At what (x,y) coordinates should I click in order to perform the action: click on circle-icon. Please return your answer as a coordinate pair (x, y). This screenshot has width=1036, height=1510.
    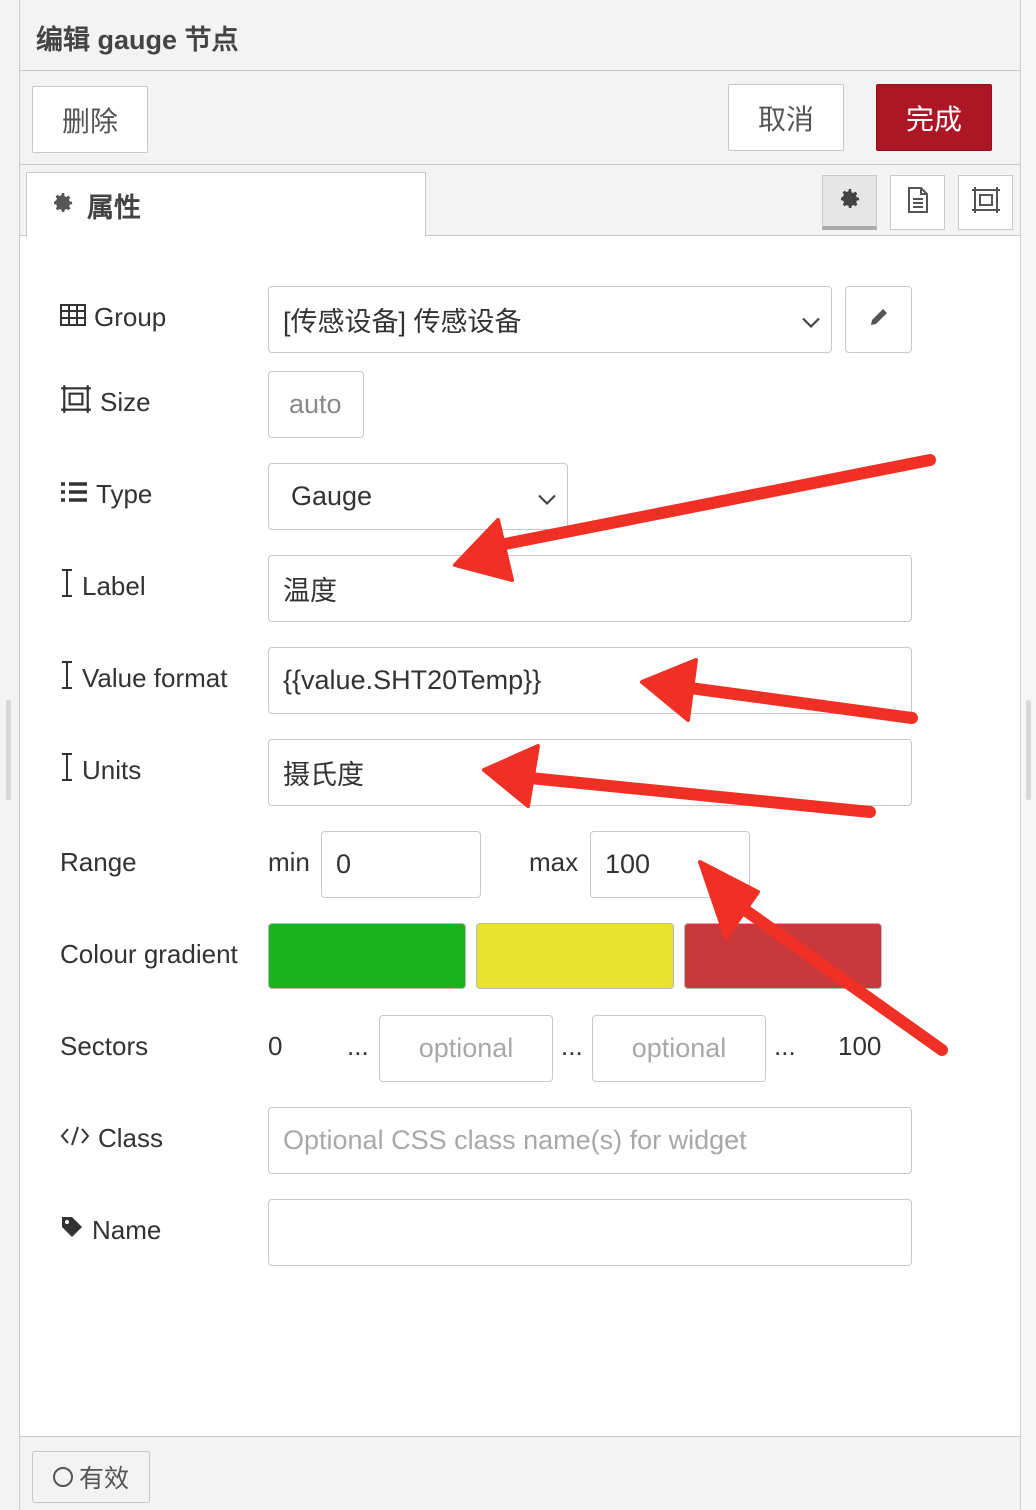
    Looking at the image, I should click on (62, 1477).